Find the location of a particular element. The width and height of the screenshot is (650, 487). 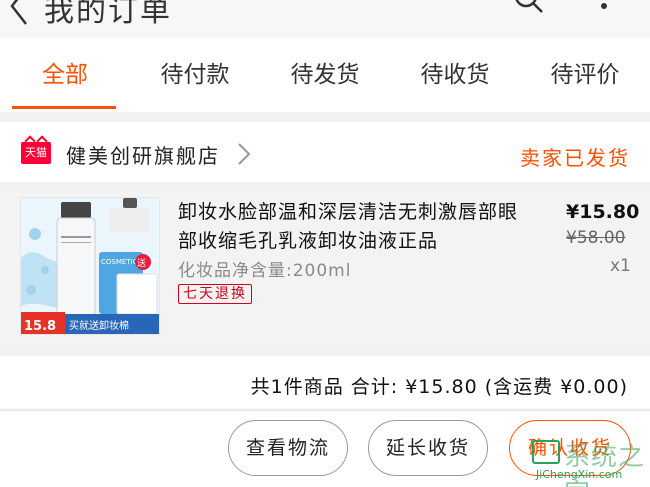

product-image: COSMETIC COTTON 送 15.8 买就送卸妆棉 is located at coordinates (90, 266).